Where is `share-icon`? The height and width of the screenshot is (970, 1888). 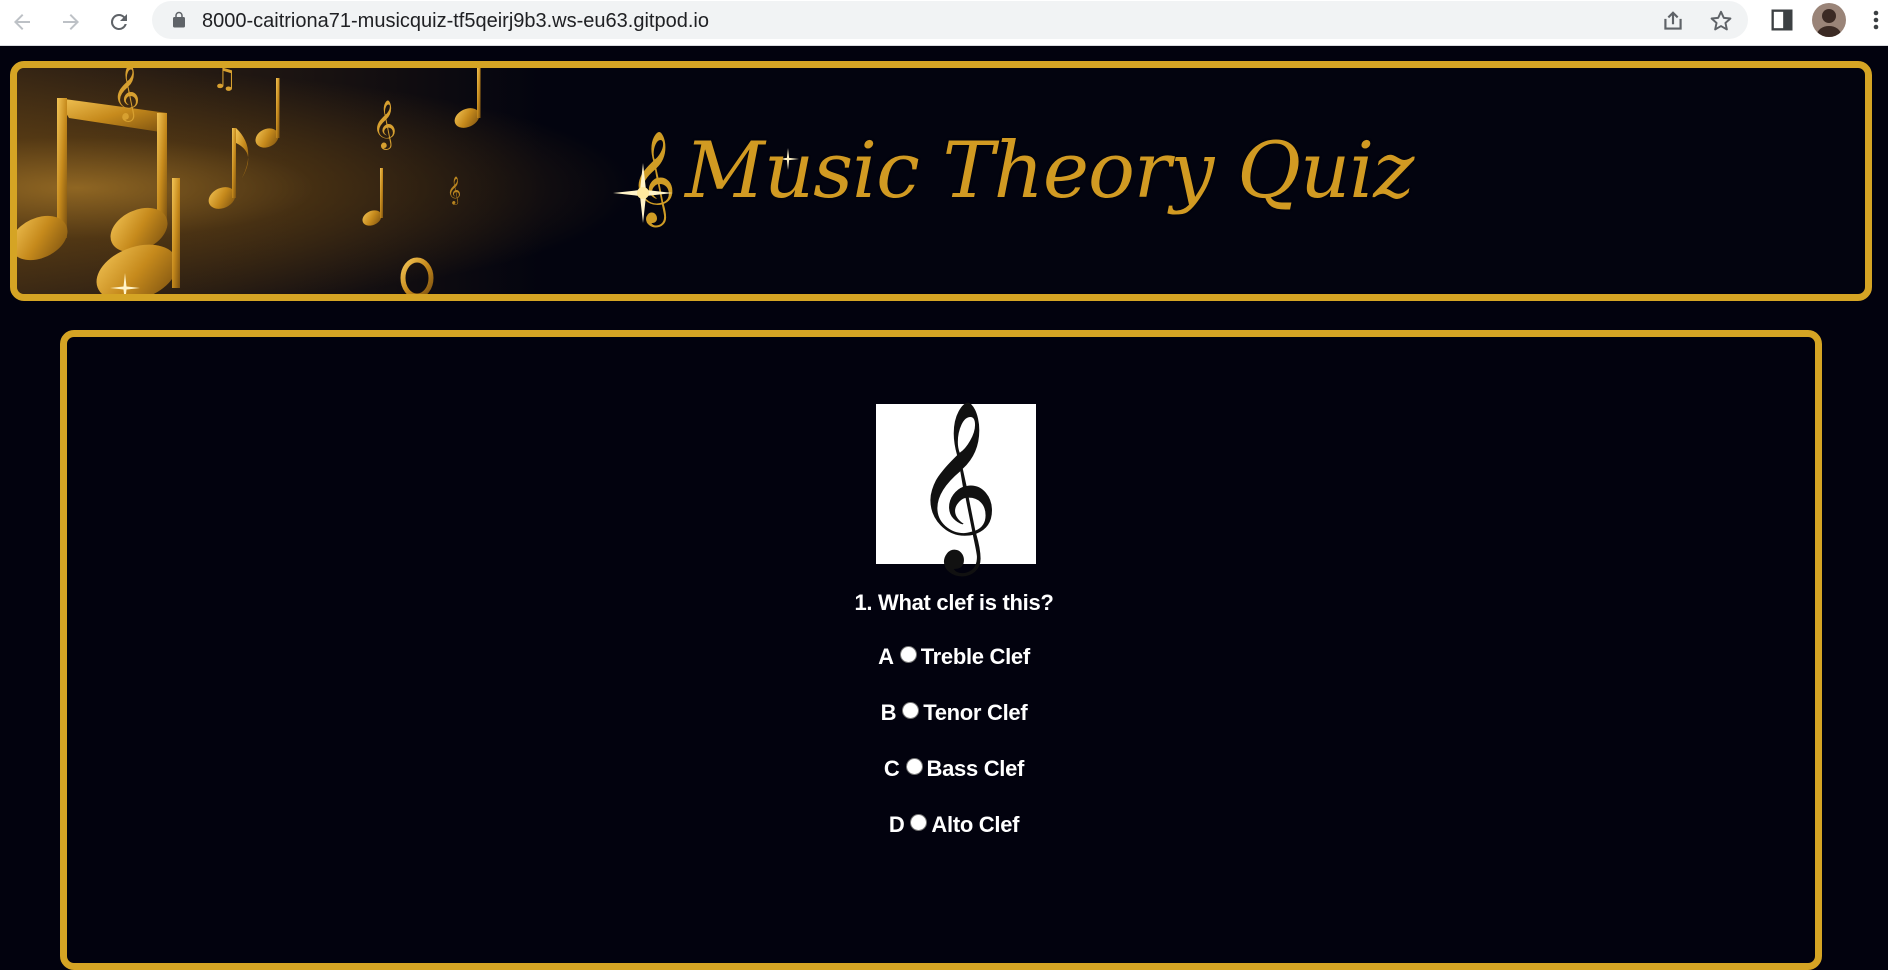 share-icon is located at coordinates (1673, 21).